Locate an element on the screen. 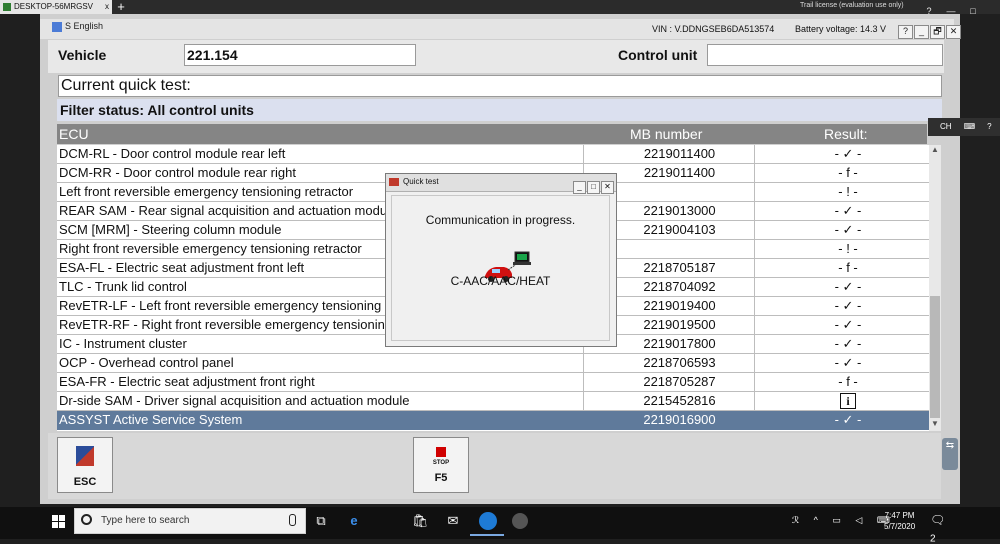 Image resolution: width=1000 pixels, height=544 pixels. side-panel-toggle-icon: ⇆ is located at coordinates (950, 454).